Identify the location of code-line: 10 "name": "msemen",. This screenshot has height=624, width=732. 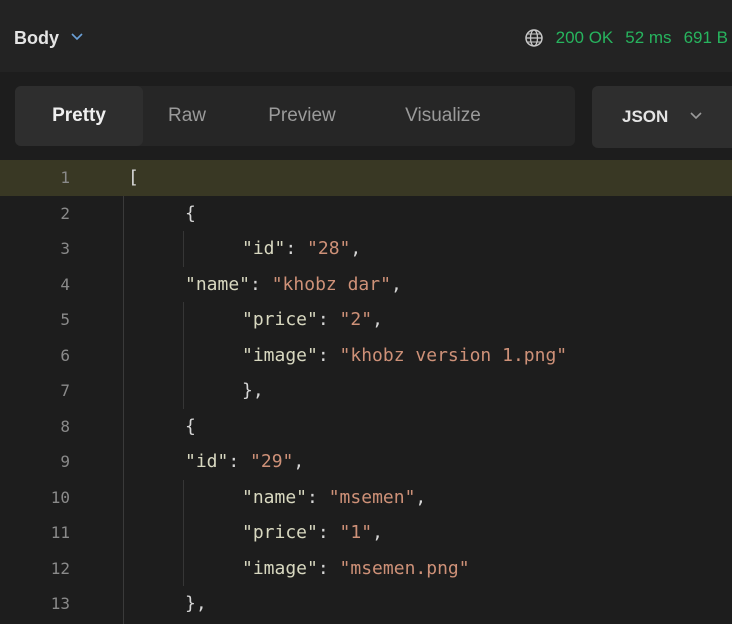
(366, 497).